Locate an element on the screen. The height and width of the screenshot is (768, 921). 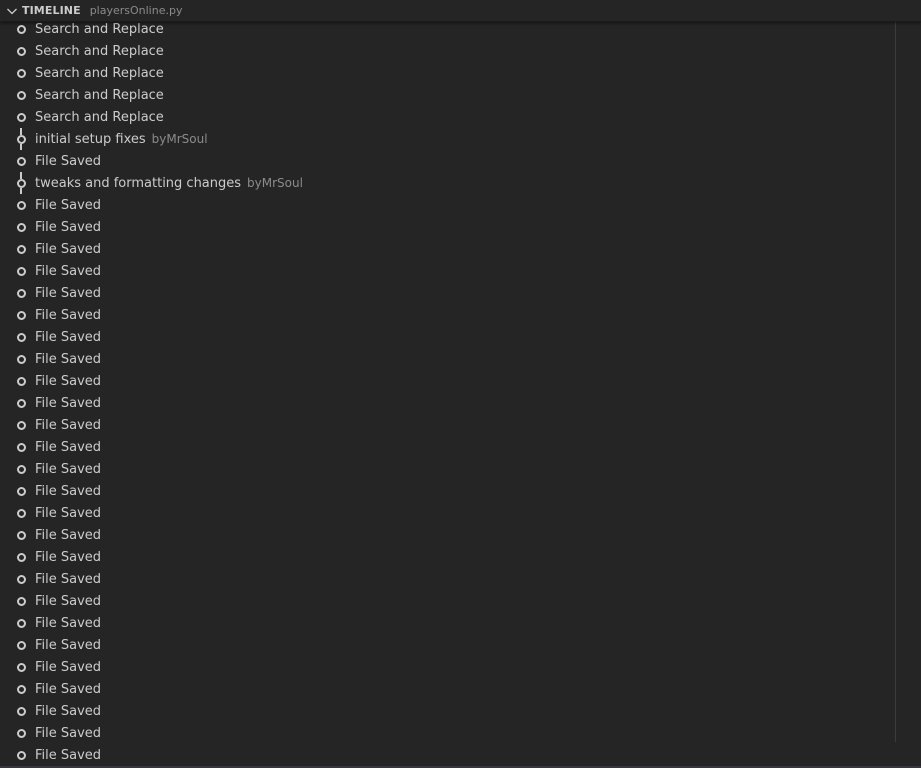
chevron-down-icon is located at coordinates (12, 11).